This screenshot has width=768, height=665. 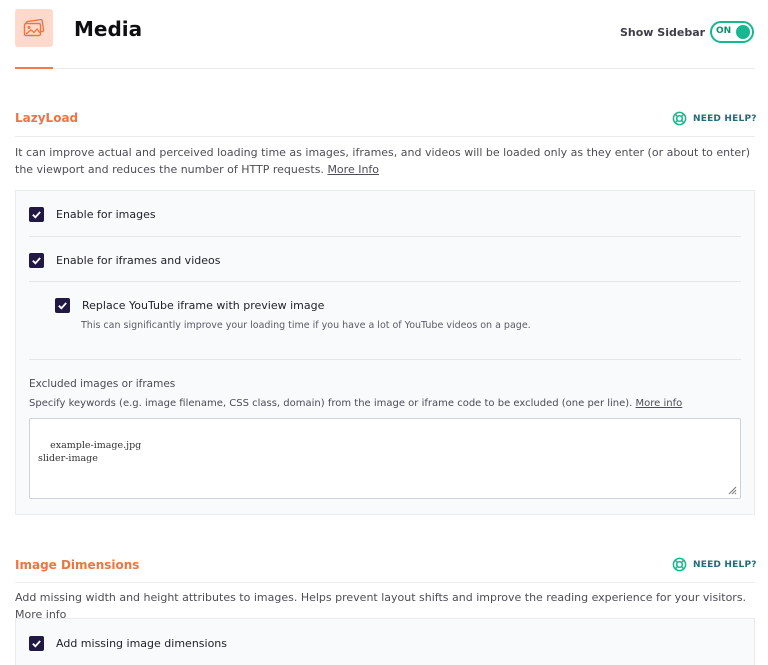 What do you see at coordinates (77, 565) in the screenshot?
I see `image-dimensions-title: Image Dimensions` at bounding box center [77, 565].